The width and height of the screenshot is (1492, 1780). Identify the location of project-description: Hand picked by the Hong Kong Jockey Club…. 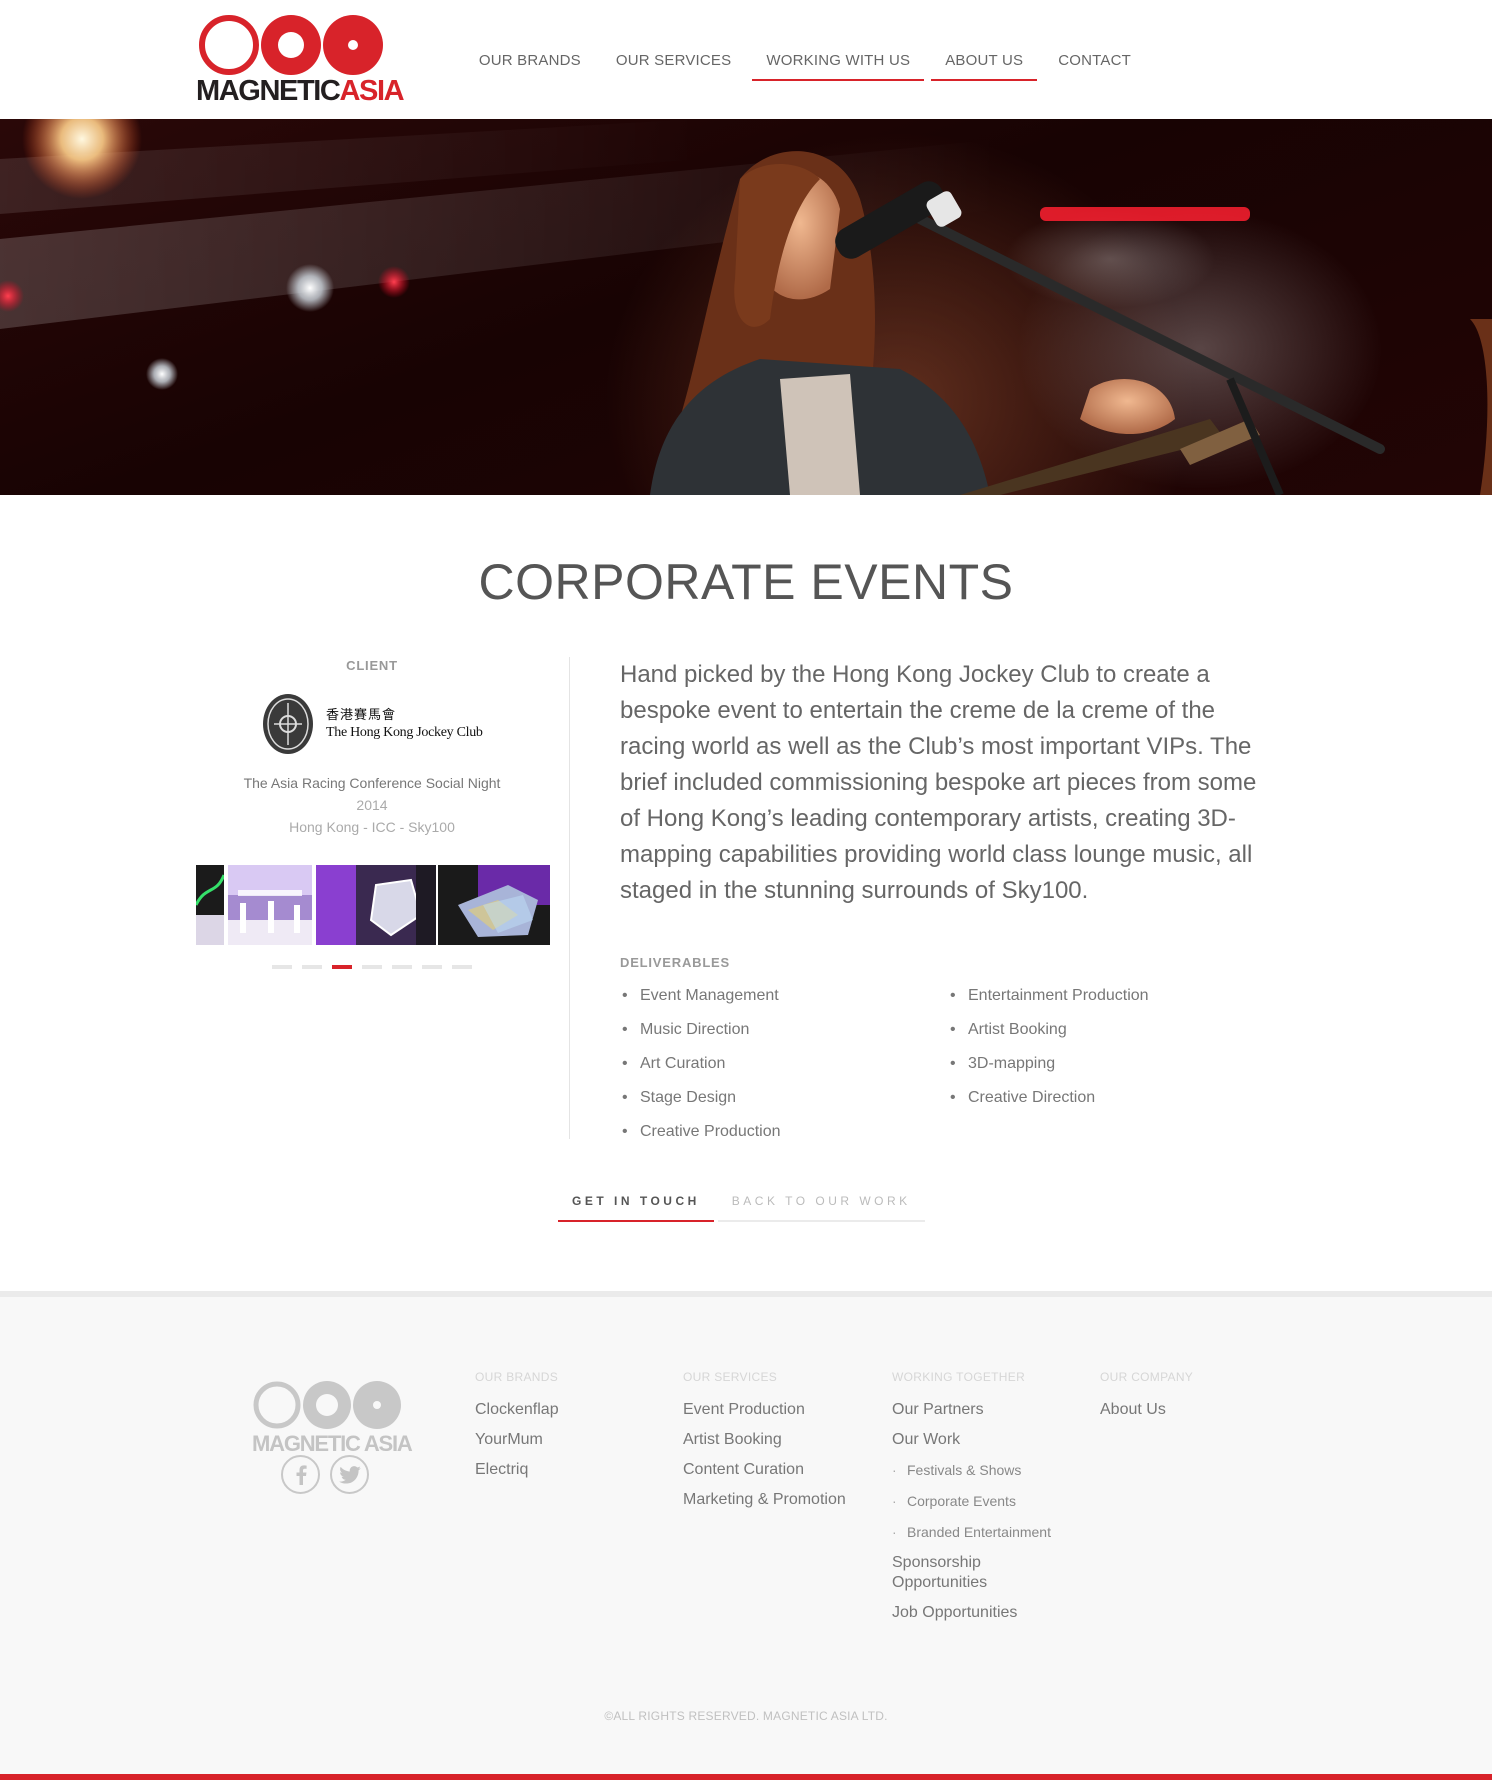
(938, 782).